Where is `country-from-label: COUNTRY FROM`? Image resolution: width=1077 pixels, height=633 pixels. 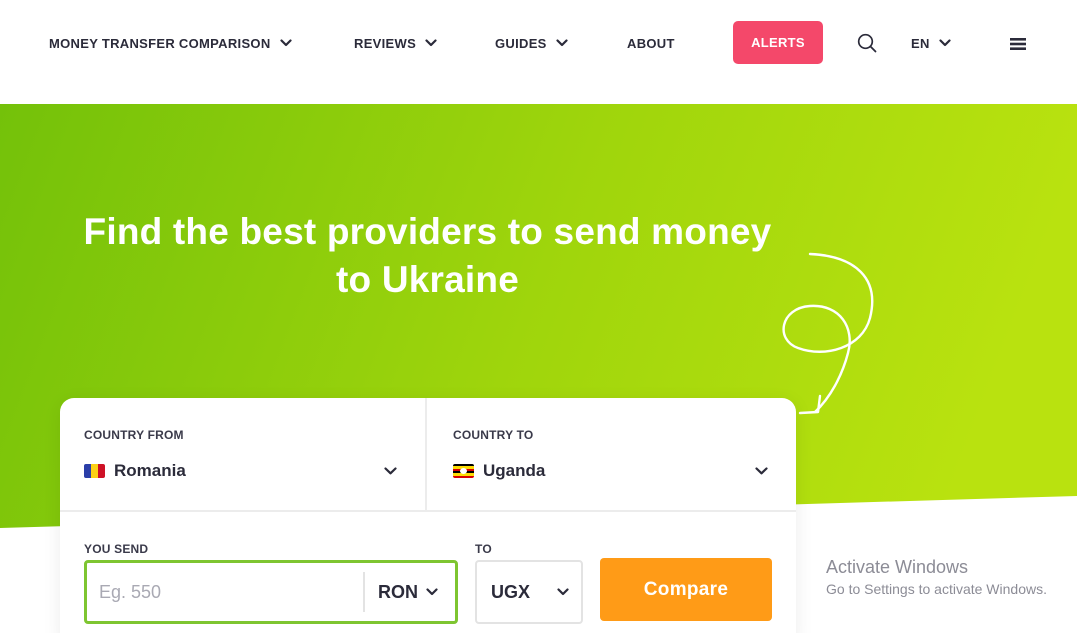
country-from-label: COUNTRY FROM is located at coordinates (134, 435).